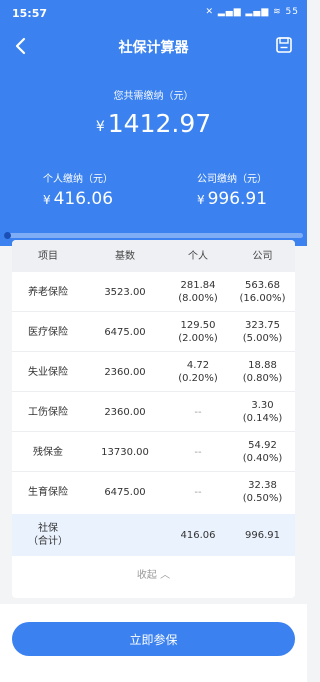  I want to click on company-value: 996.91, so click(237, 199).